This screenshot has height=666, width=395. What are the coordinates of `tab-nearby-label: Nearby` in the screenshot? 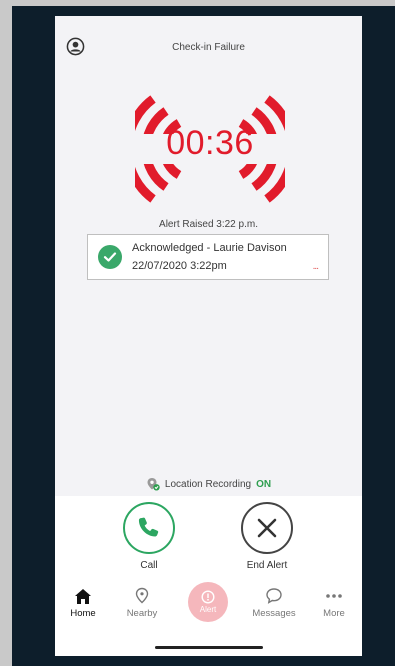 It's located at (142, 613).